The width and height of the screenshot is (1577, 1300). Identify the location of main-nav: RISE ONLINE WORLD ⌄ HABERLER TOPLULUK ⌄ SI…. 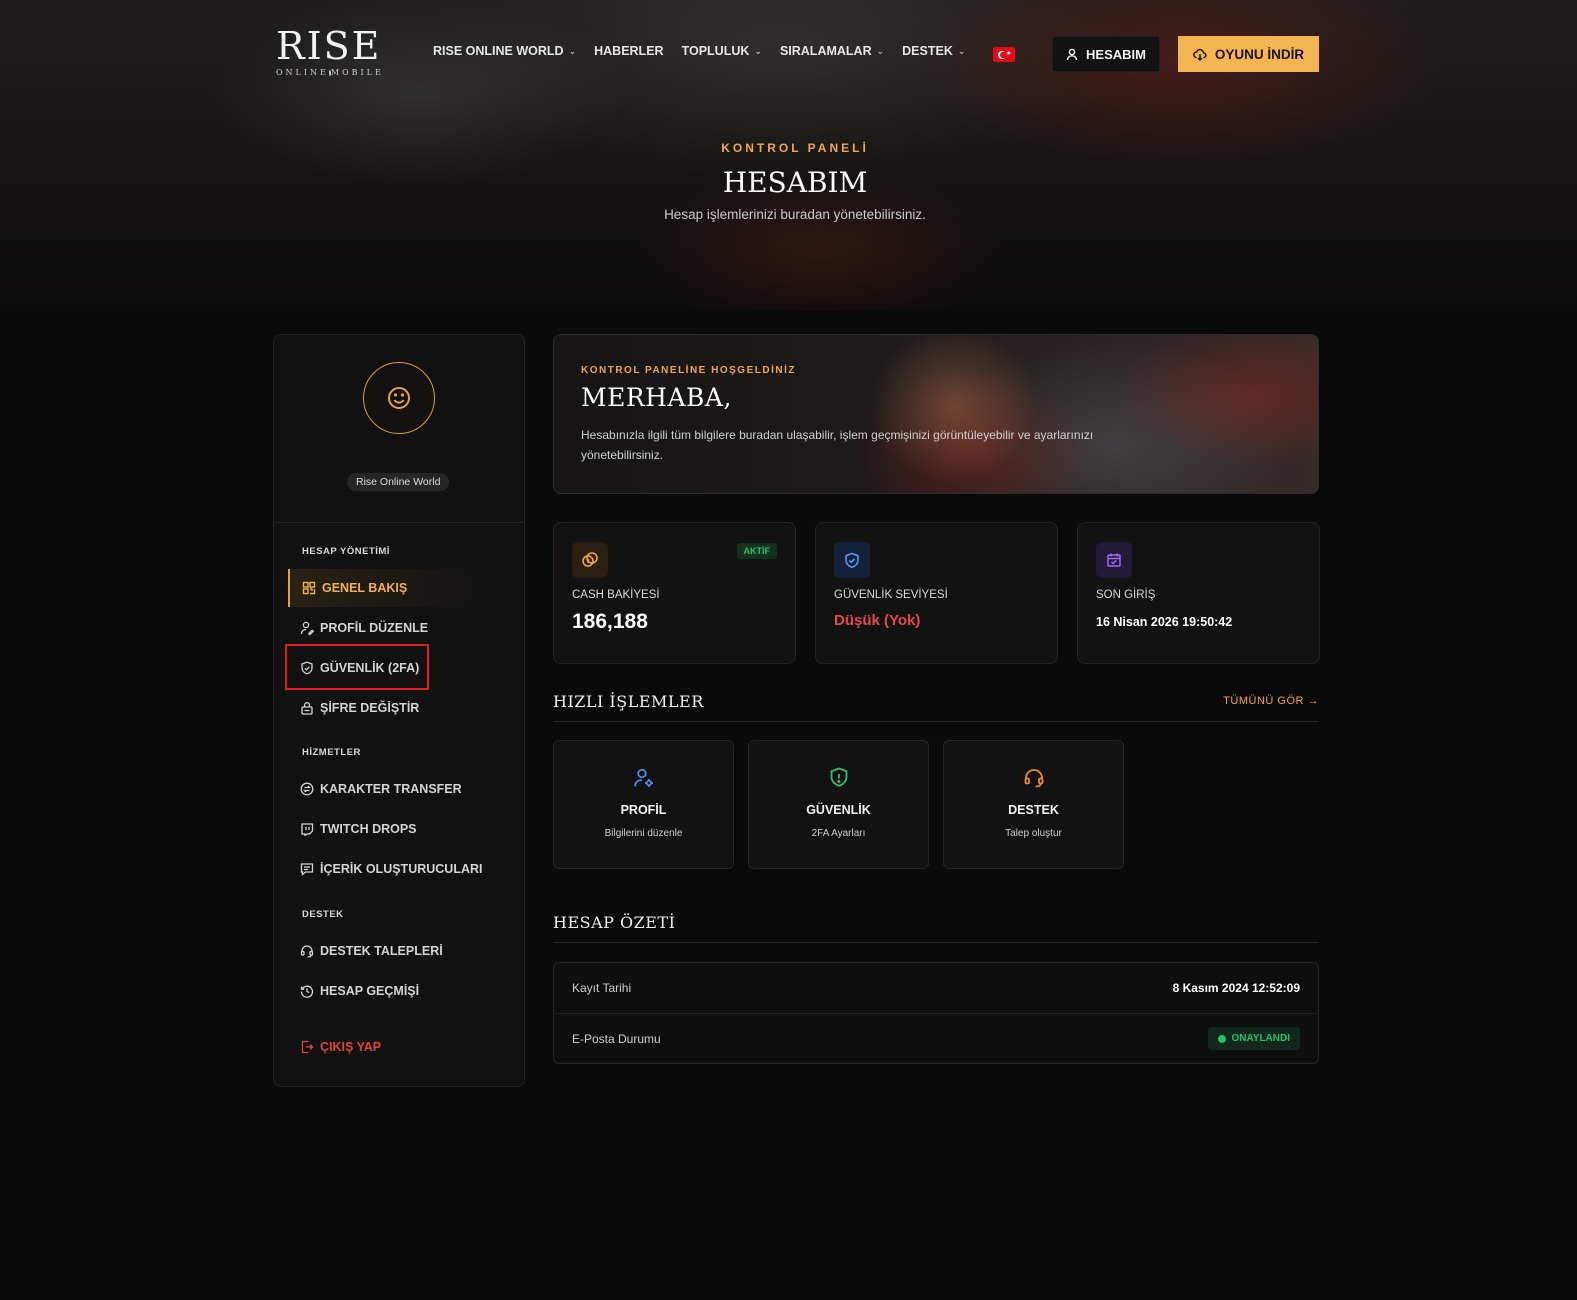
(699, 51).